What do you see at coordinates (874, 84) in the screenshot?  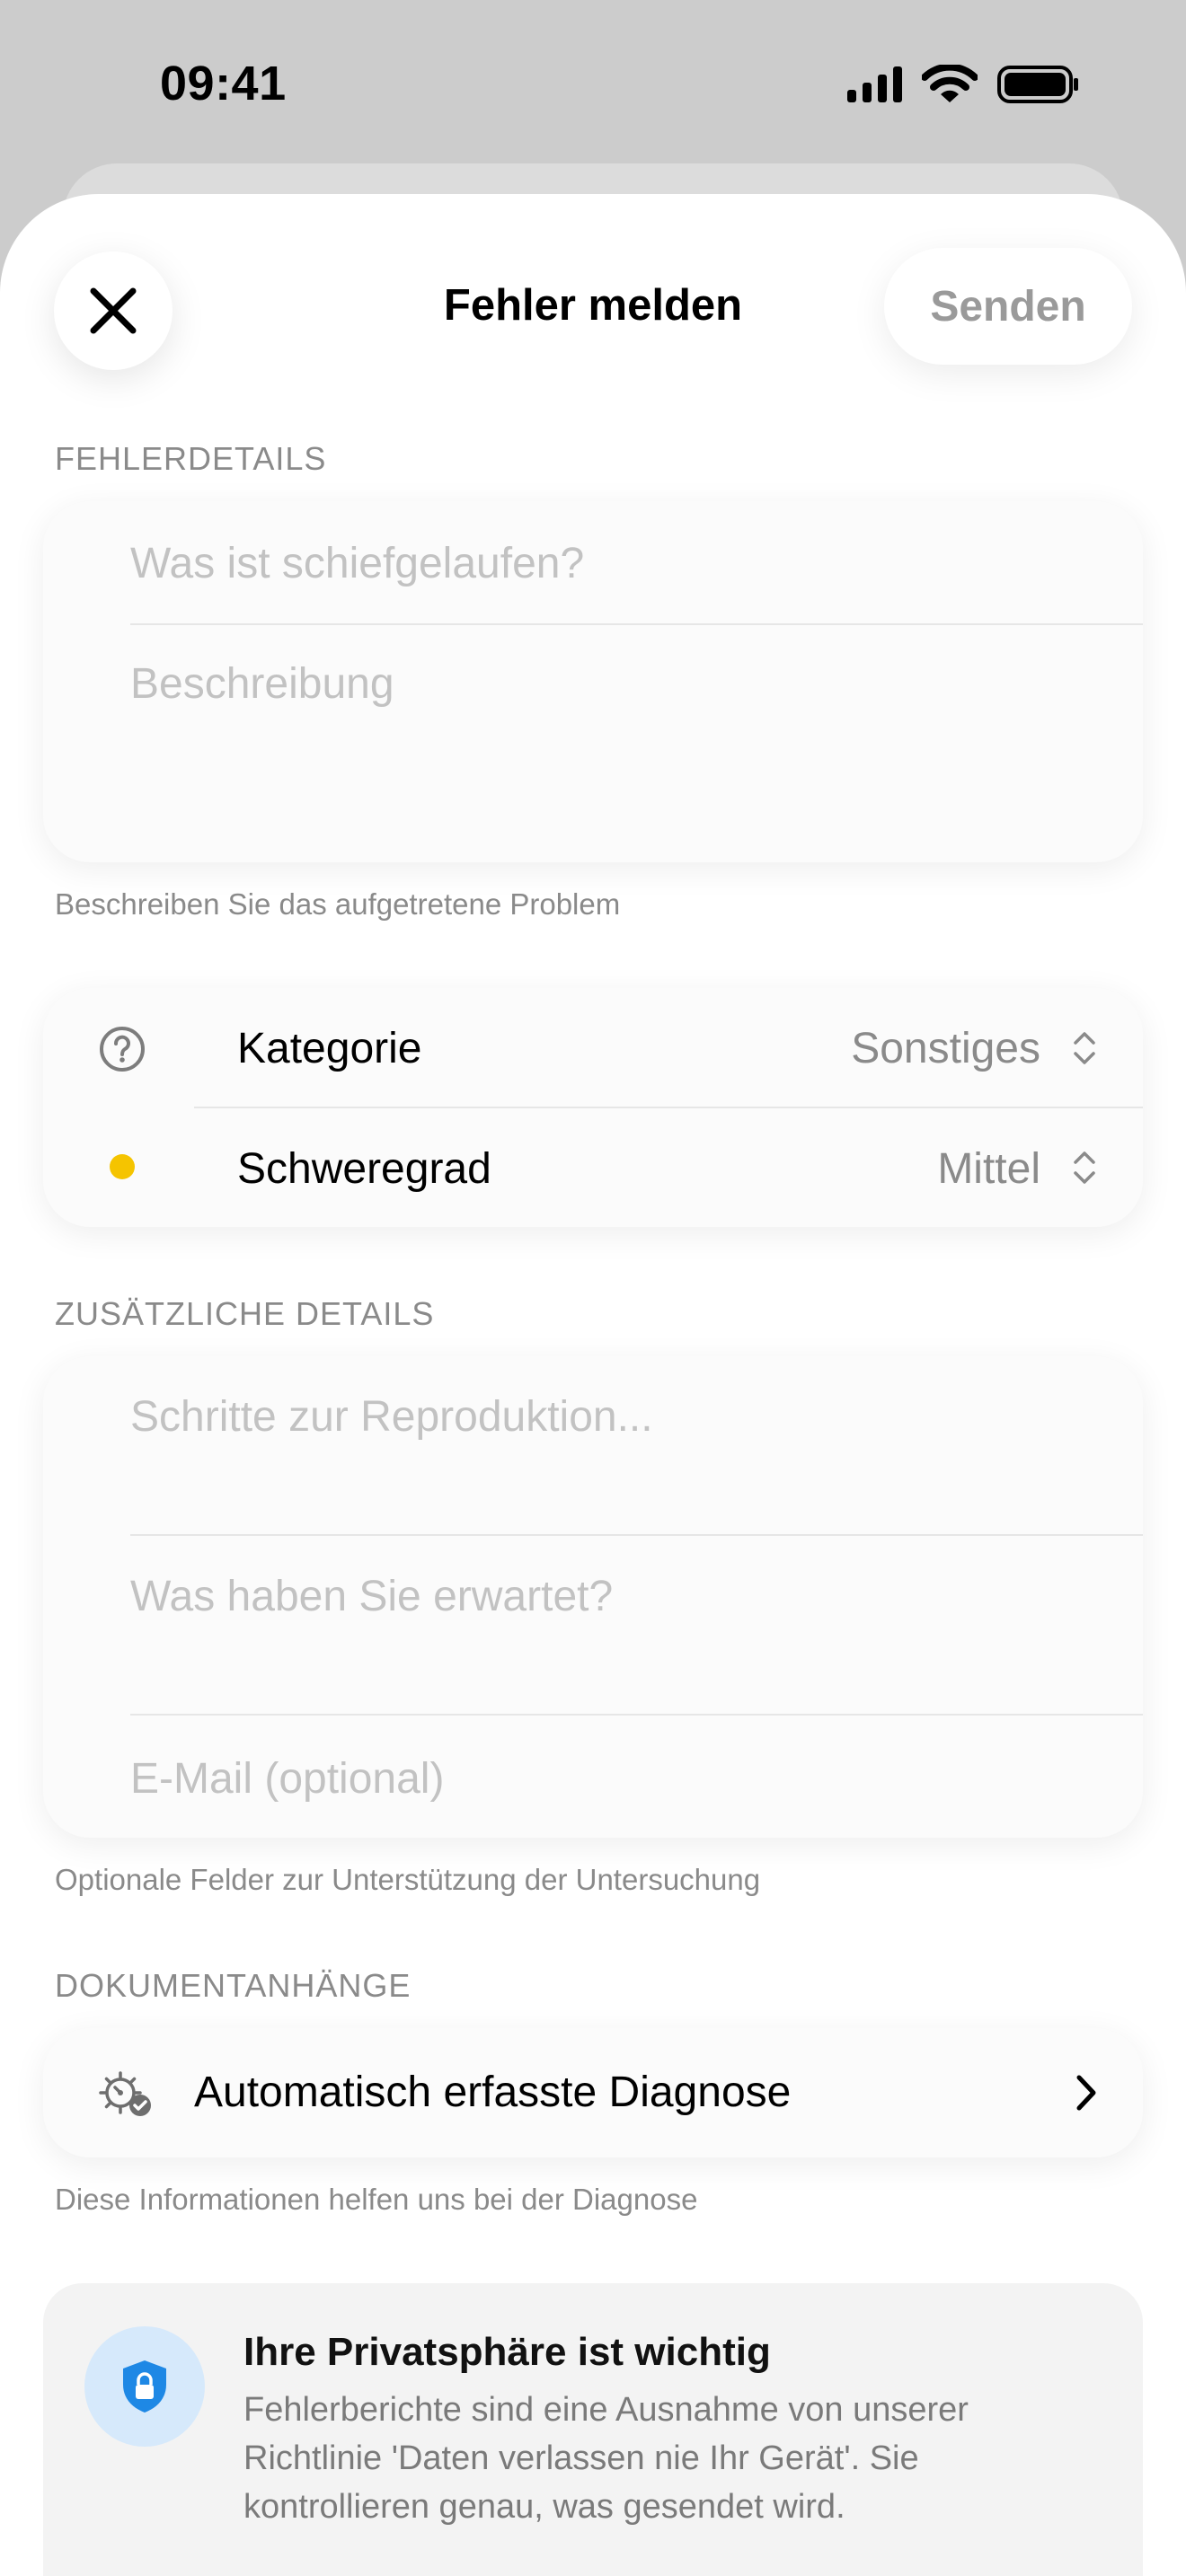 I see `cellular-signal-icon` at bounding box center [874, 84].